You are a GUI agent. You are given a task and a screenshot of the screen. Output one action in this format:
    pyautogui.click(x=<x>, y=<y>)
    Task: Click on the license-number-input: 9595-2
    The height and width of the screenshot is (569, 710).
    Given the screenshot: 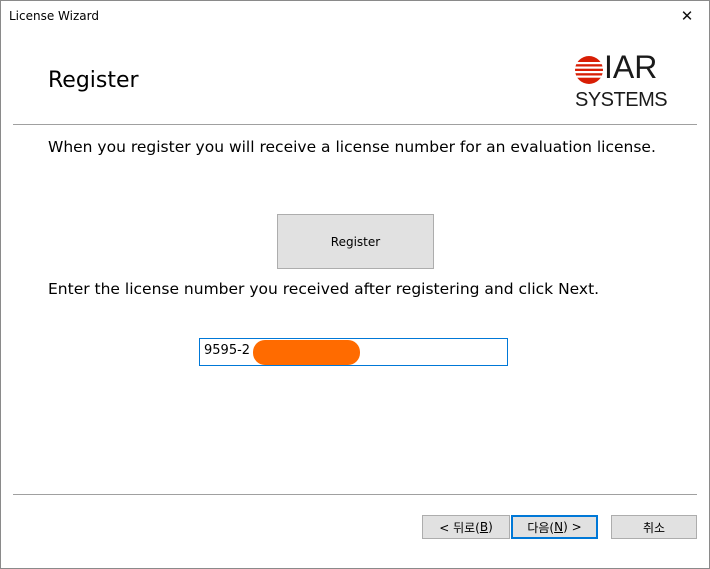 What is the action you would take?
    pyautogui.click(x=353, y=352)
    